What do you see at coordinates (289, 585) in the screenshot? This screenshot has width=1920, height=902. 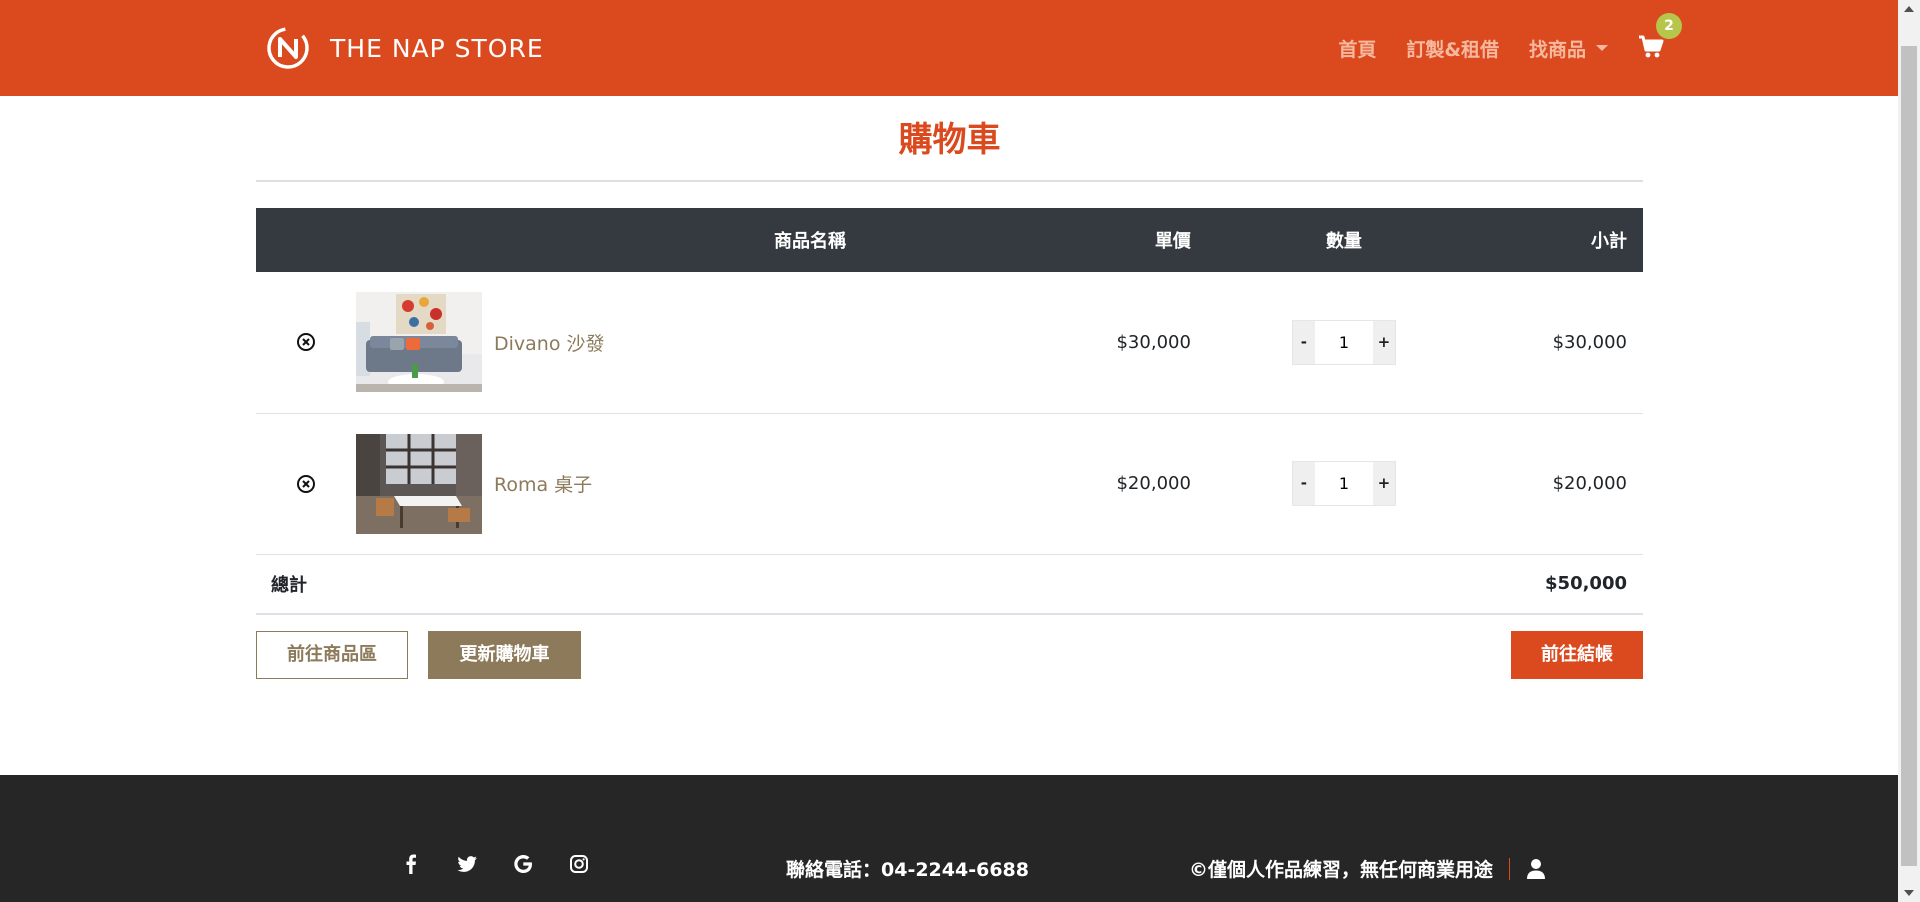 I see `total-label: 總計` at bounding box center [289, 585].